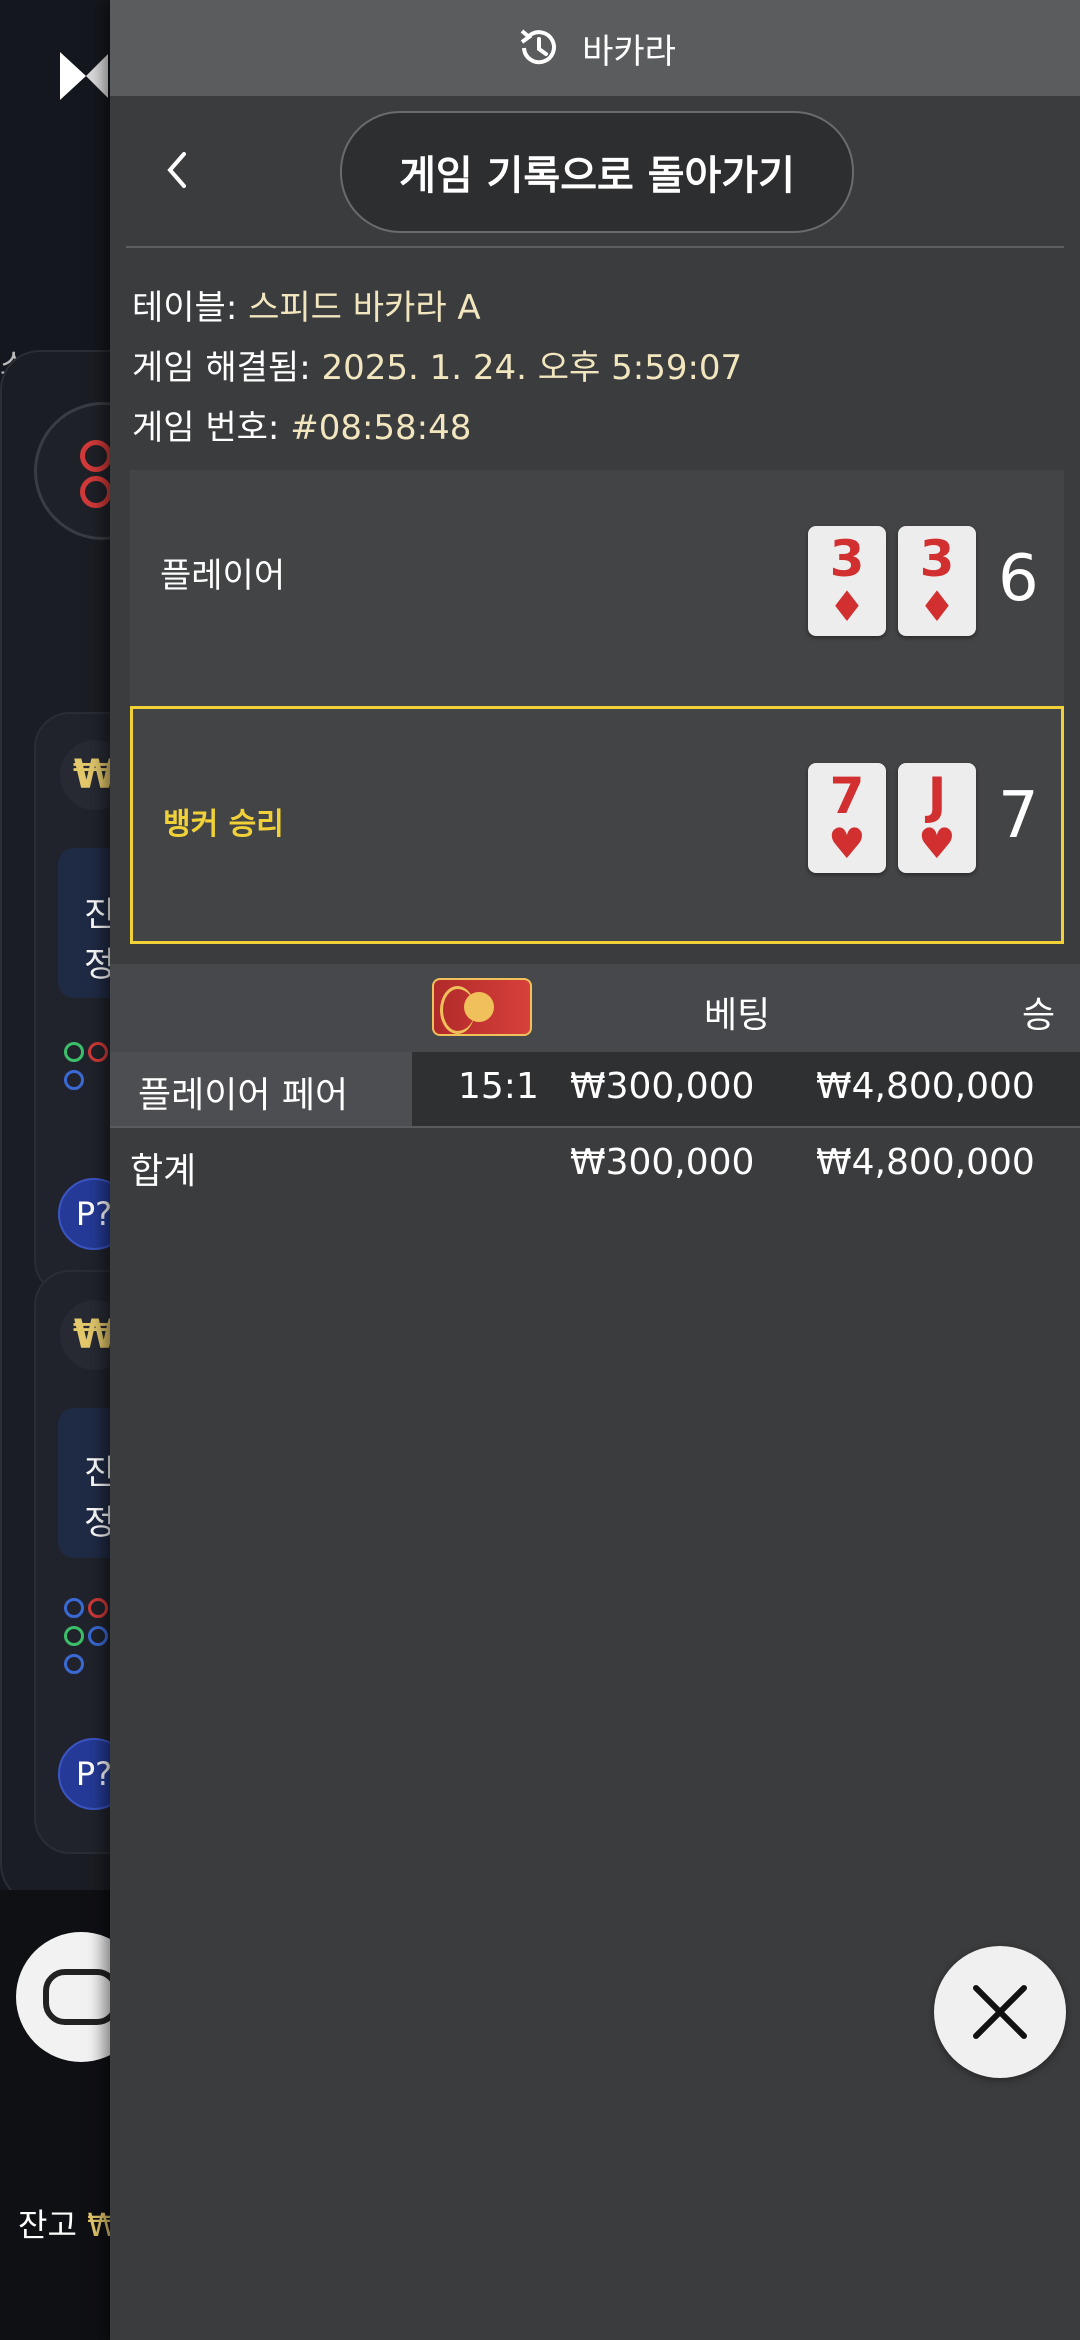 The width and height of the screenshot is (1080, 2340). I want to click on red-envelope-icon, so click(482, 1007).